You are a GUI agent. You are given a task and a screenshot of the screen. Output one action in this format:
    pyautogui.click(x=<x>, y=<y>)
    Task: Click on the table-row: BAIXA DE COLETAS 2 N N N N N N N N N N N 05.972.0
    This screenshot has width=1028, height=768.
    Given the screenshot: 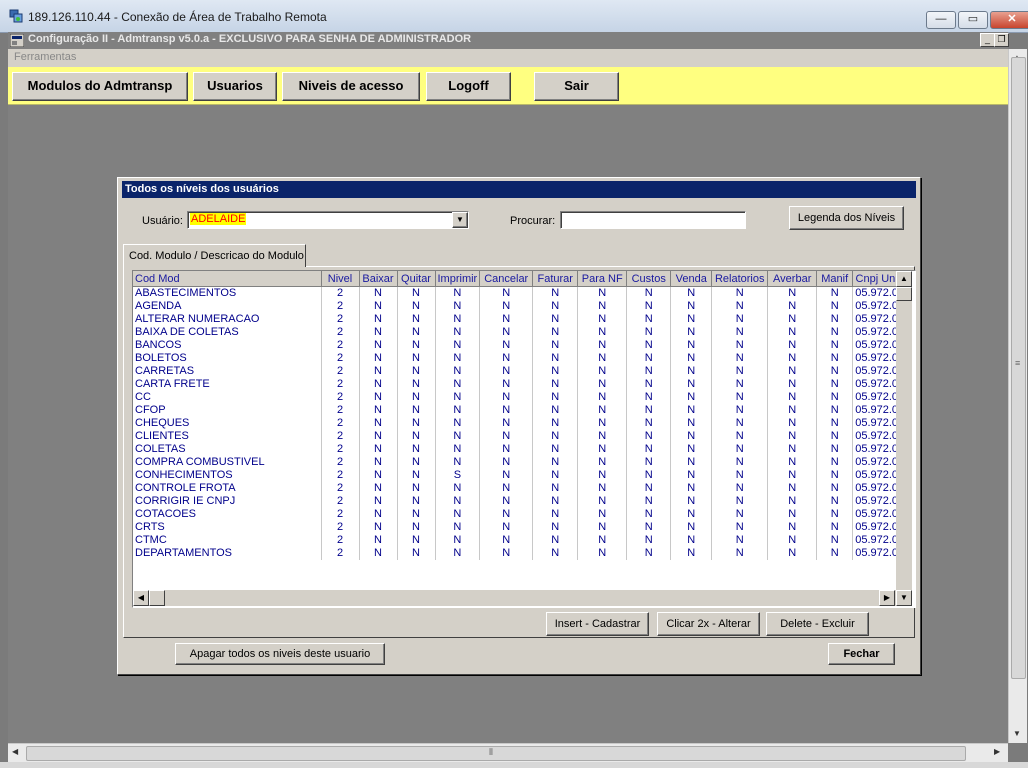 What is the action you would take?
    pyautogui.click(x=517, y=332)
    